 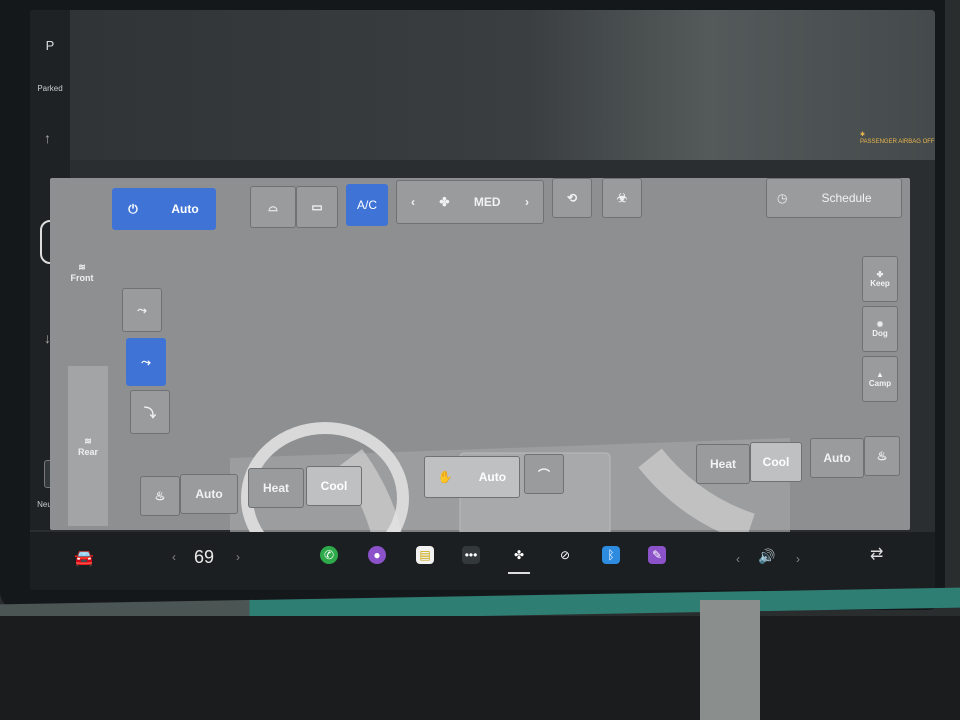 What do you see at coordinates (480, 668) in the screenshot?
I see `center-console` at bounding box center [480, 668].